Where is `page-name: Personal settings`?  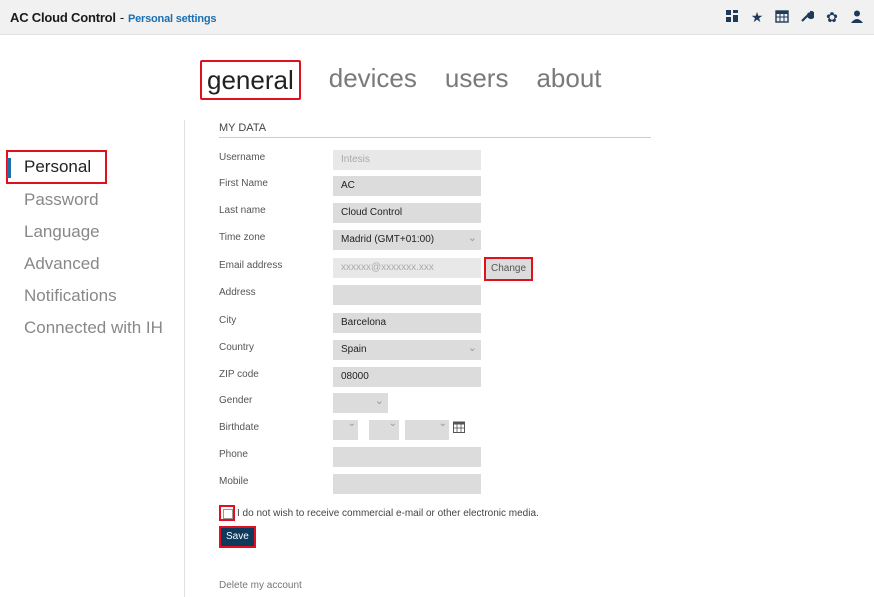
page-name: Personal settings is located at coordinates (172, 19).